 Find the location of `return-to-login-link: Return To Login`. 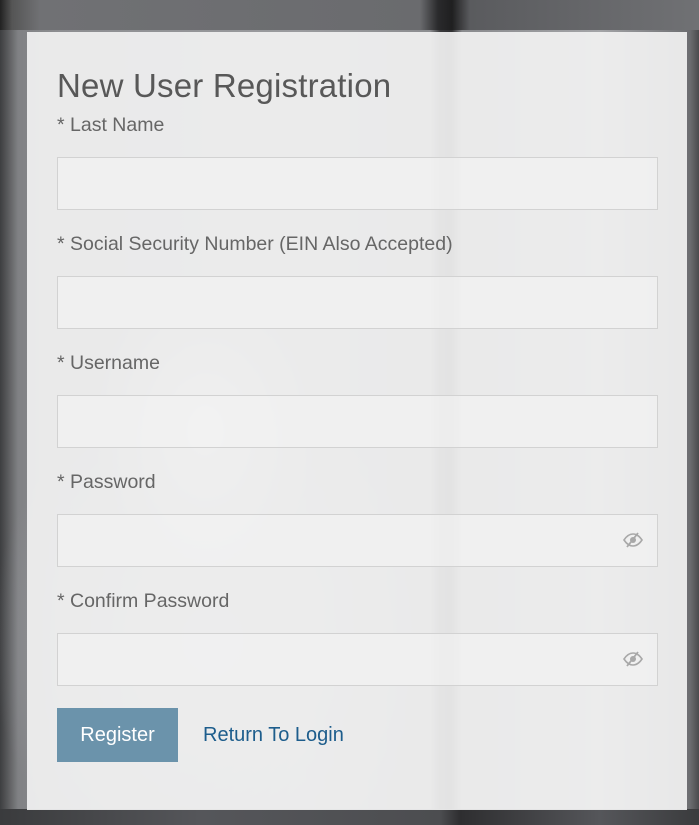

return-to-login-link: Return To Login is located at coordinates (273, 735).